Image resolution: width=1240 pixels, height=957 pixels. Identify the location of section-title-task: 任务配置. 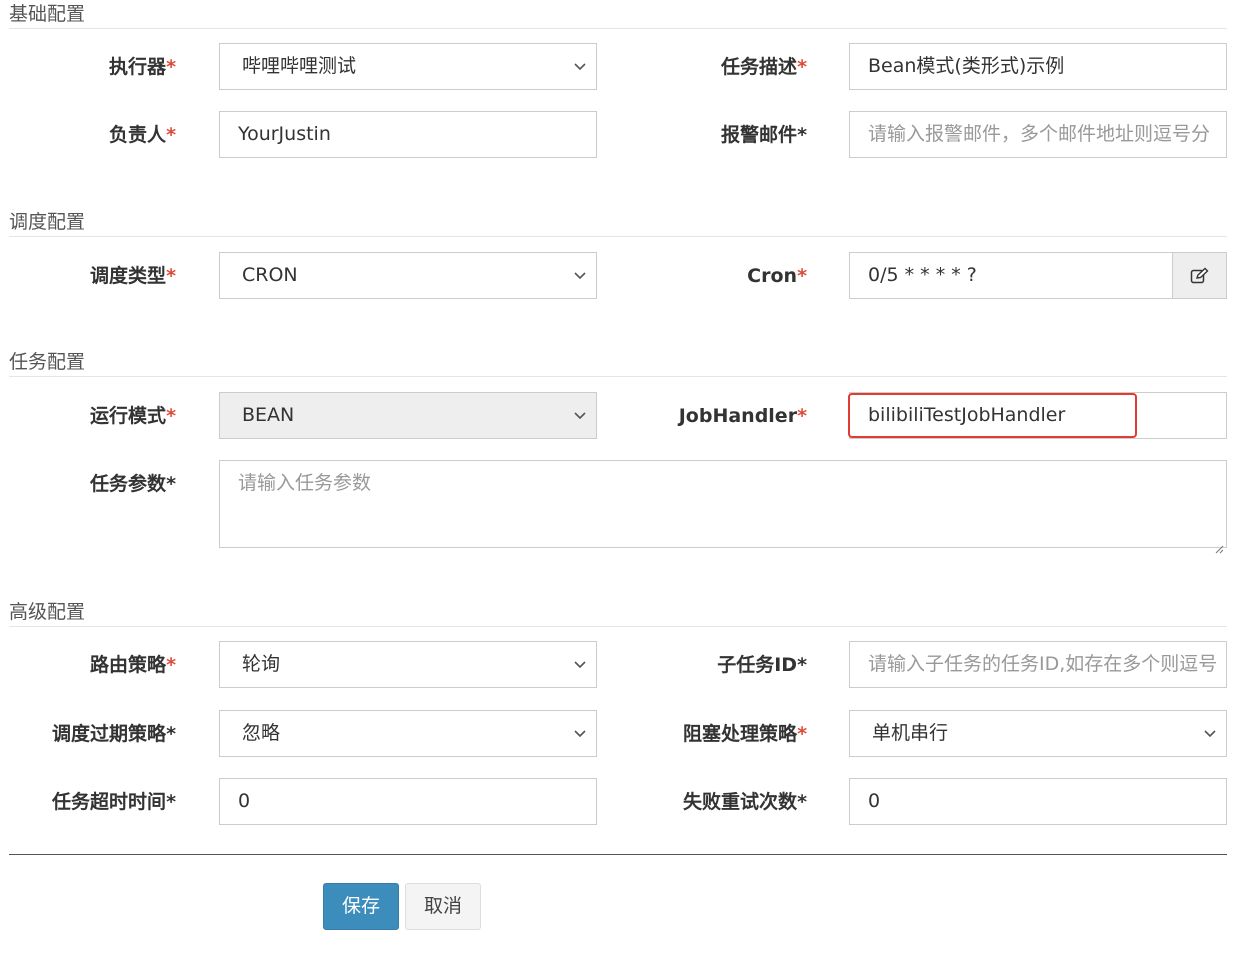
(47, 362).